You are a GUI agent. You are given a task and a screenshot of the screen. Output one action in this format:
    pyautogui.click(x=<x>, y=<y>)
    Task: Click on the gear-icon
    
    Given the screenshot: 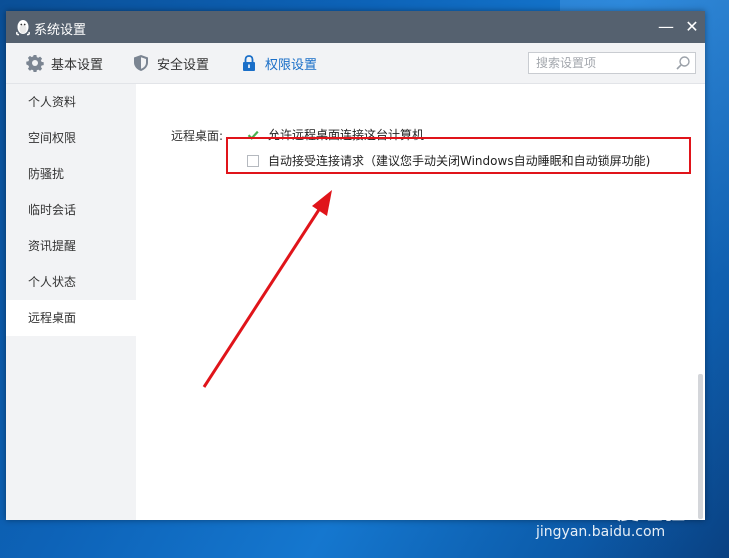 What is the action you would take?
    pyautogui.click(x=35, y=63)
    